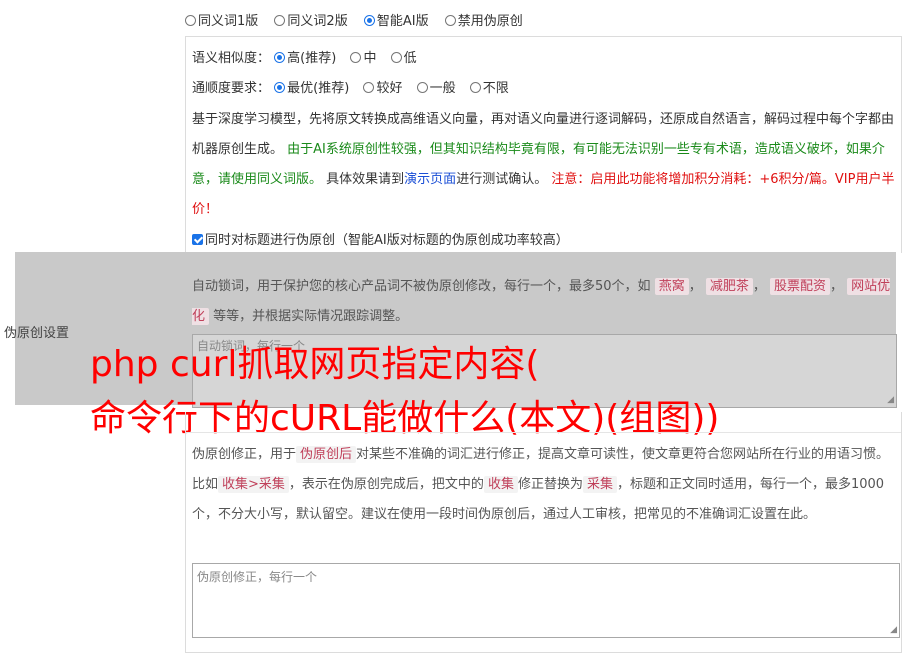 This screenshot has width=911, height=658. What do you see at coordinates (257, 577) in the screenshot?
I see `correction-placeholder: 伪原创修正，每行一个` at bounding box center [257, 577].